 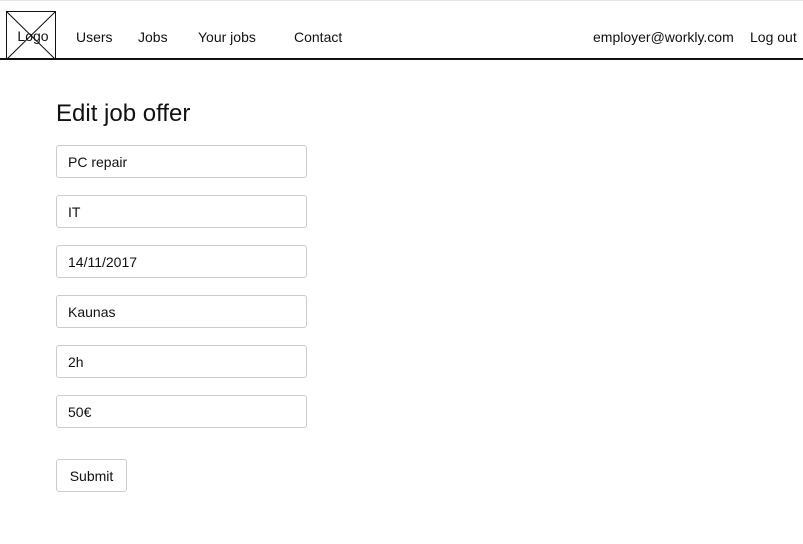 I want to click on category-input, so click(x=181, y=211).